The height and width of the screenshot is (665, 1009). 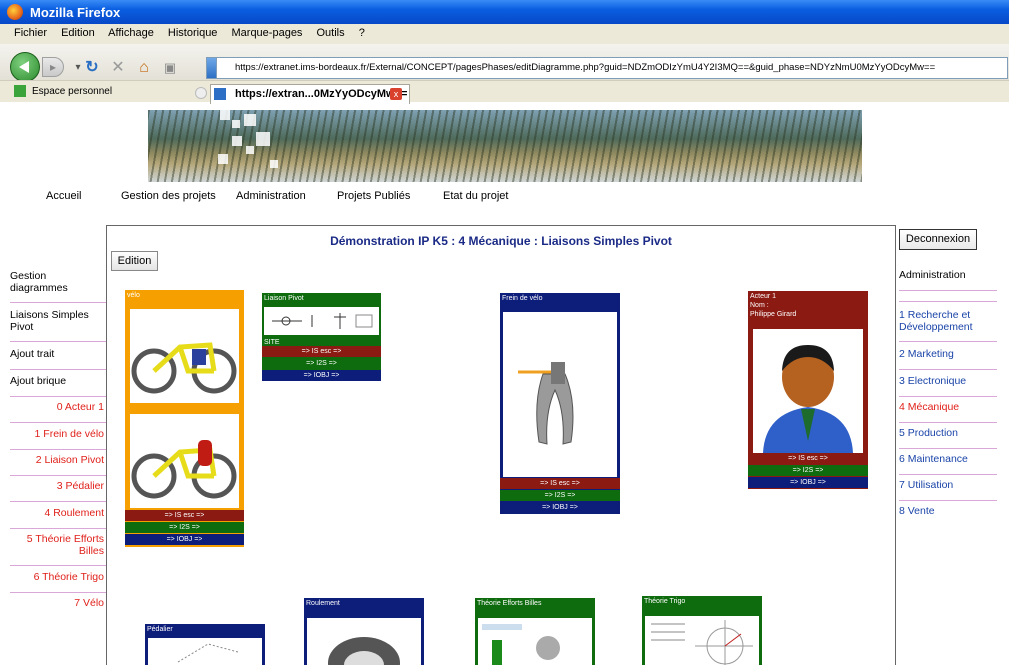 What do you see at coordinates (702, 640) in the screenshot?
I see `trigo-diagram-image` at bounding box center [702, 640].